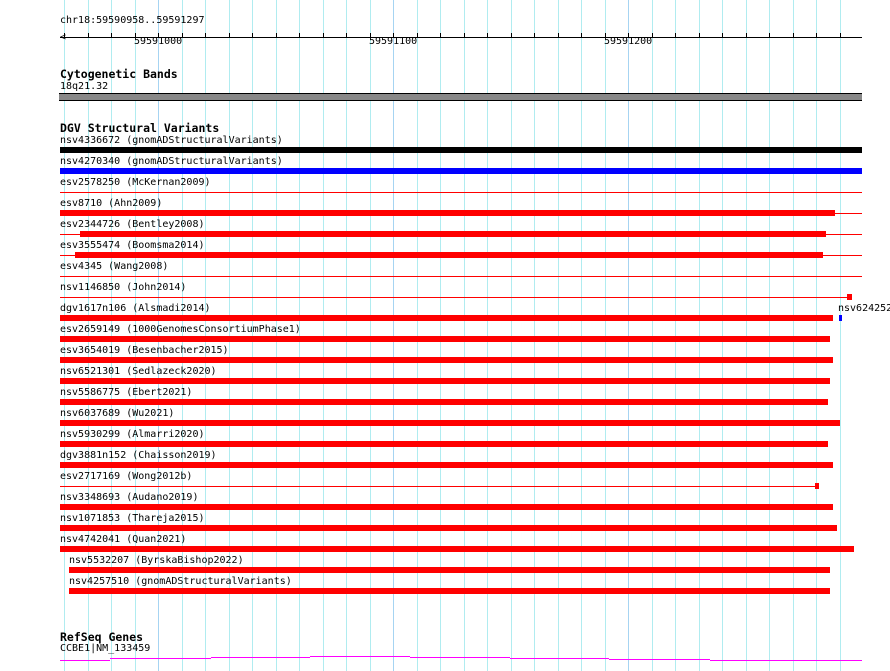 The image size is (890, 671). I want to click on variant-label: esv8710 (Ahn2009), so click(111, 203).